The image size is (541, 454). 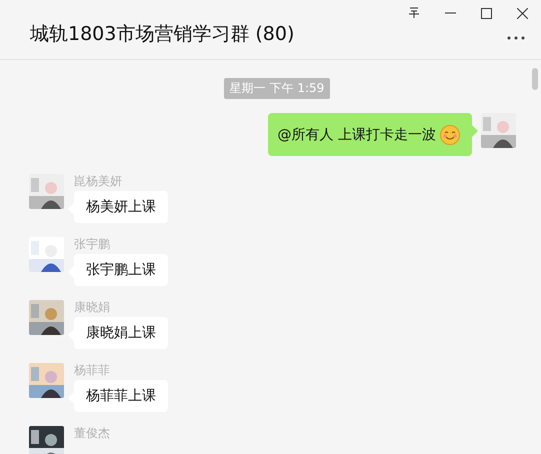 What do you see at coordinates (486, 13) in the screenshot?
I see `maximize-icon` at bounding box center [486, 13].